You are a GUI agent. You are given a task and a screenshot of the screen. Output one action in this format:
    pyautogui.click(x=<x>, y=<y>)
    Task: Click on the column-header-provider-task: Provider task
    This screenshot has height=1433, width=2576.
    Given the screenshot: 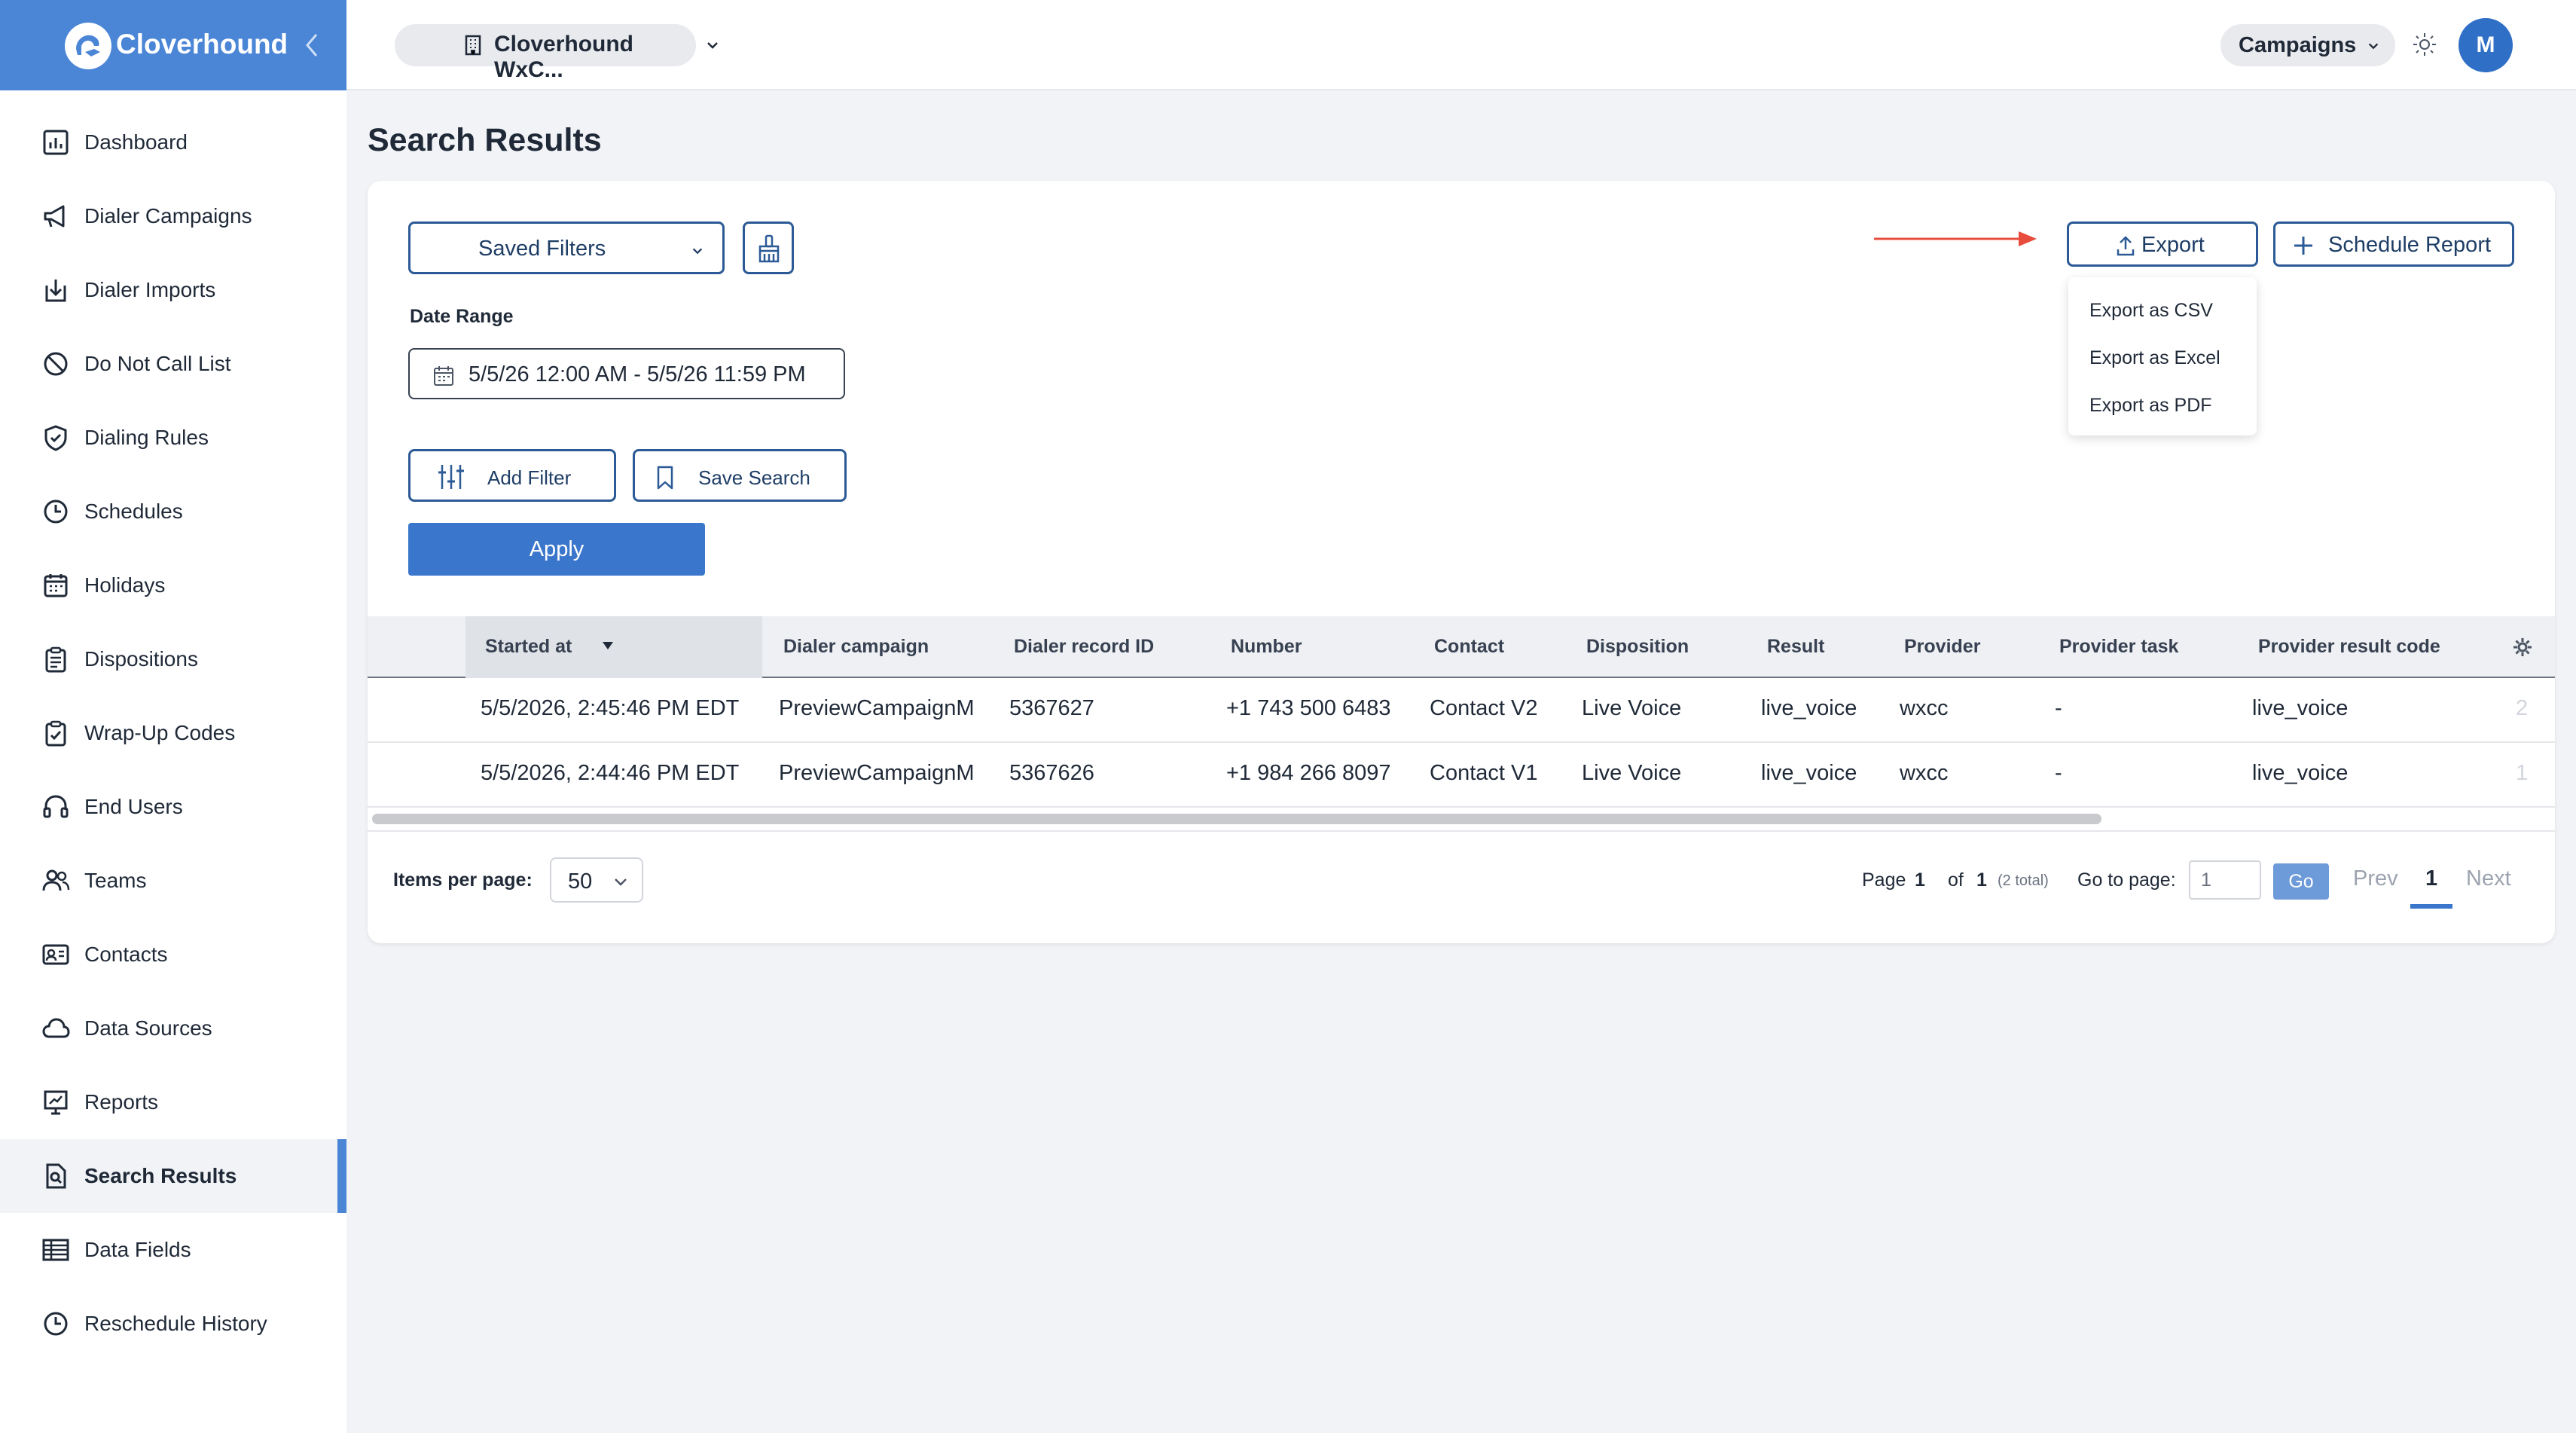 What is the action you would take?
    pyautogui.click(x=2118, y=647)
    